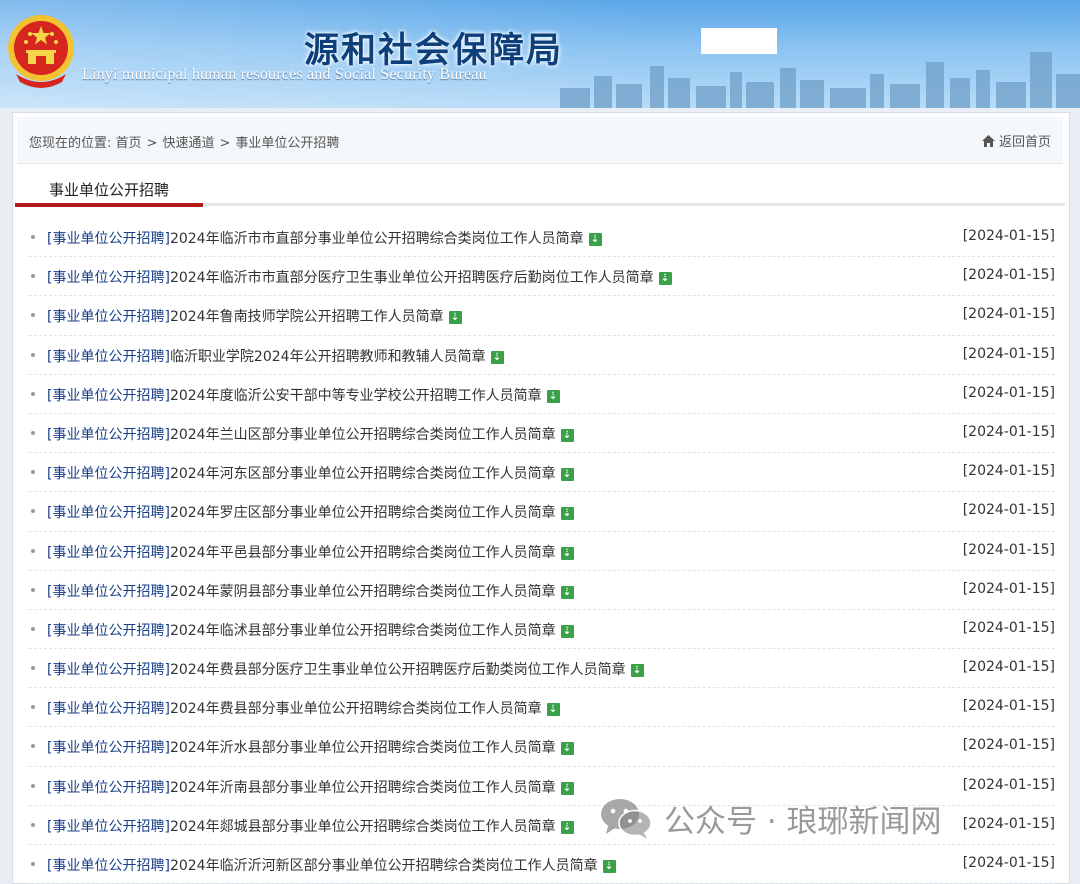 The height and width of the screenshot is (884, 1080). I want to click on news-title: 2024年度临沂公安干部中等专业学校公开招聘工作人员简章, so click(355, 395).